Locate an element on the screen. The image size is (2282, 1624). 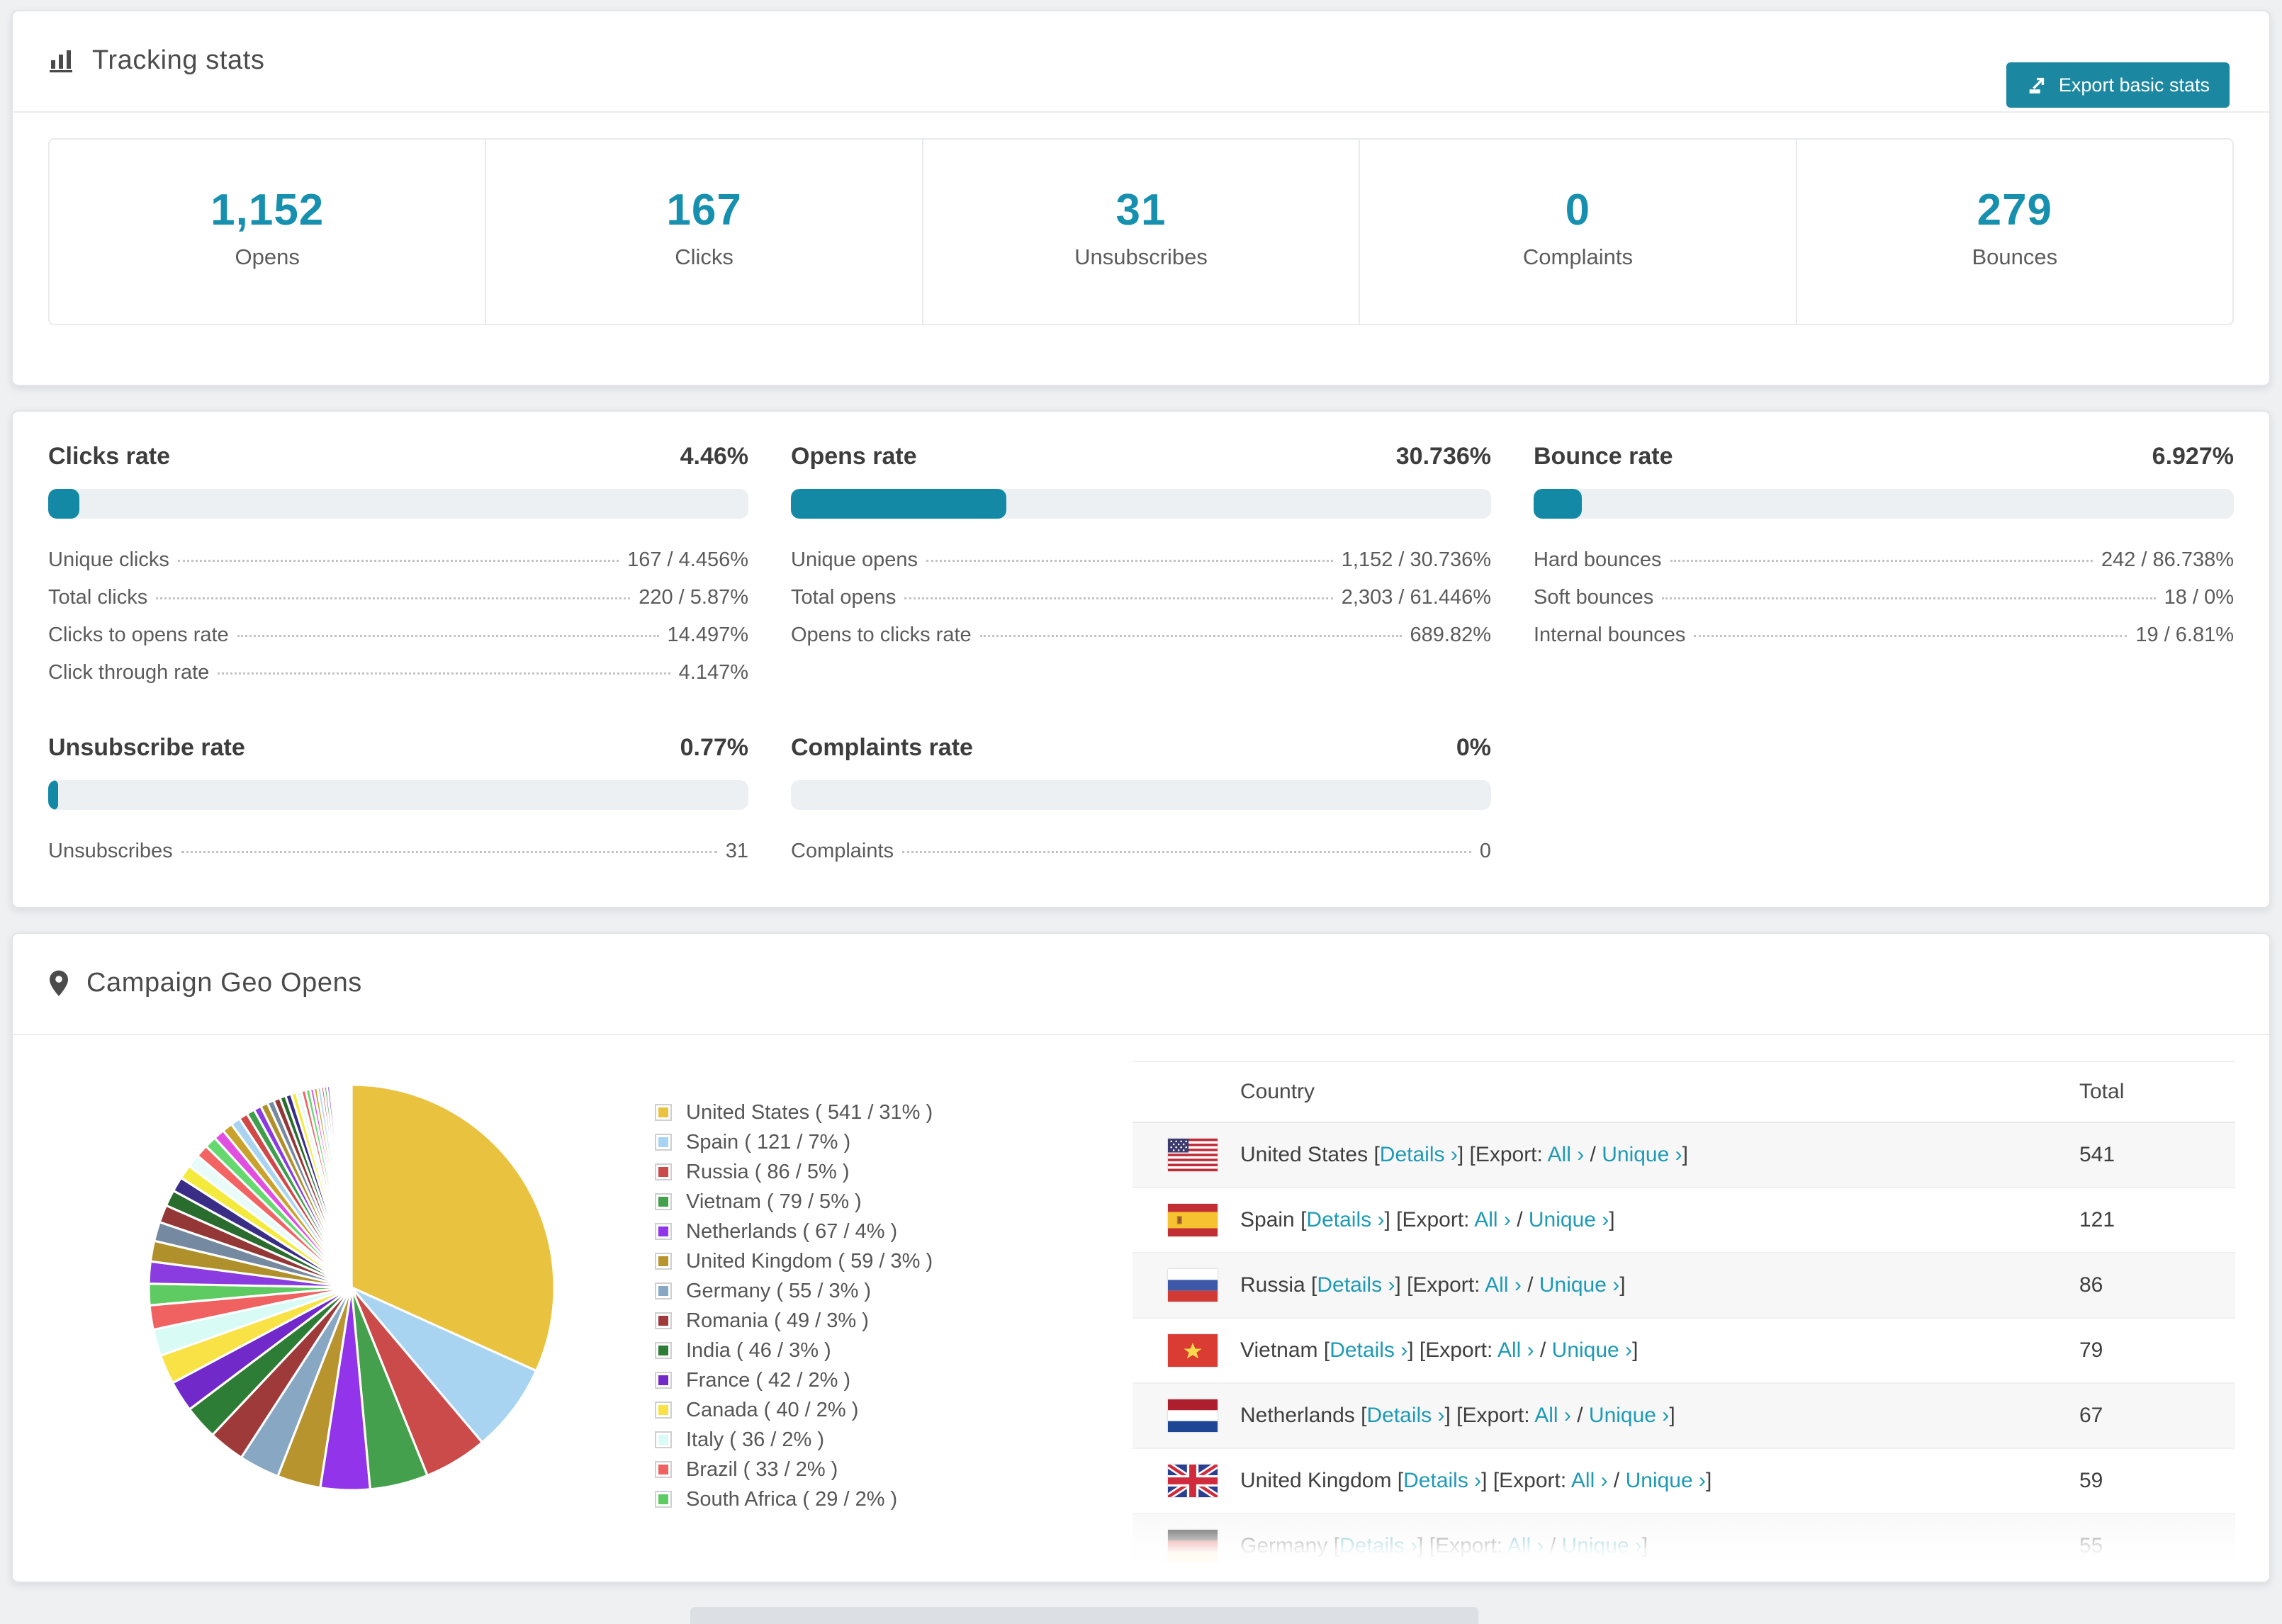
stat-opens: 1,152 Opens is located at coordinates (268, 231).